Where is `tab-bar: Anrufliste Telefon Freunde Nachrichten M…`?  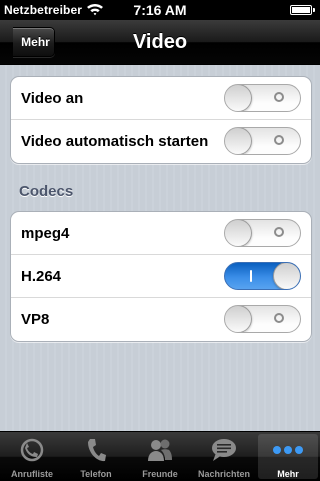 tab-bar: Anrufliste Telefon Freunde Nachrichten M… is located at coordinates (160, 456).